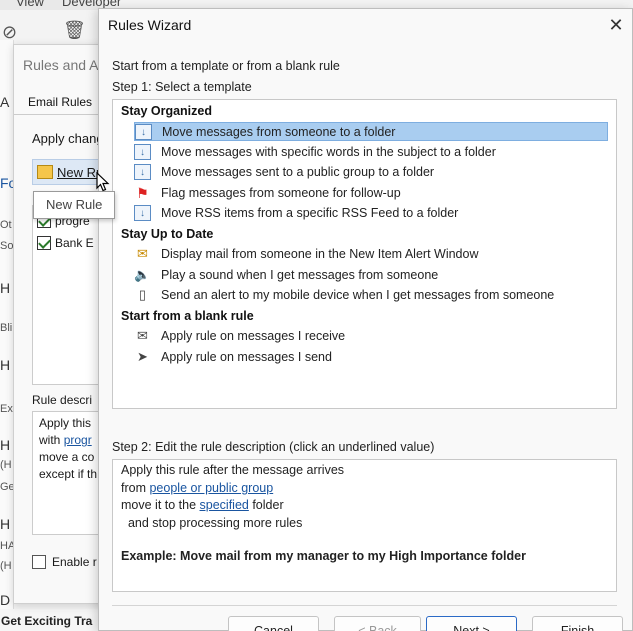  What do you see at coordinates (281, 193) in the screenshot?
I see `template-label: Flag messages from someone for follow-up` at bounding box center [281, 193].